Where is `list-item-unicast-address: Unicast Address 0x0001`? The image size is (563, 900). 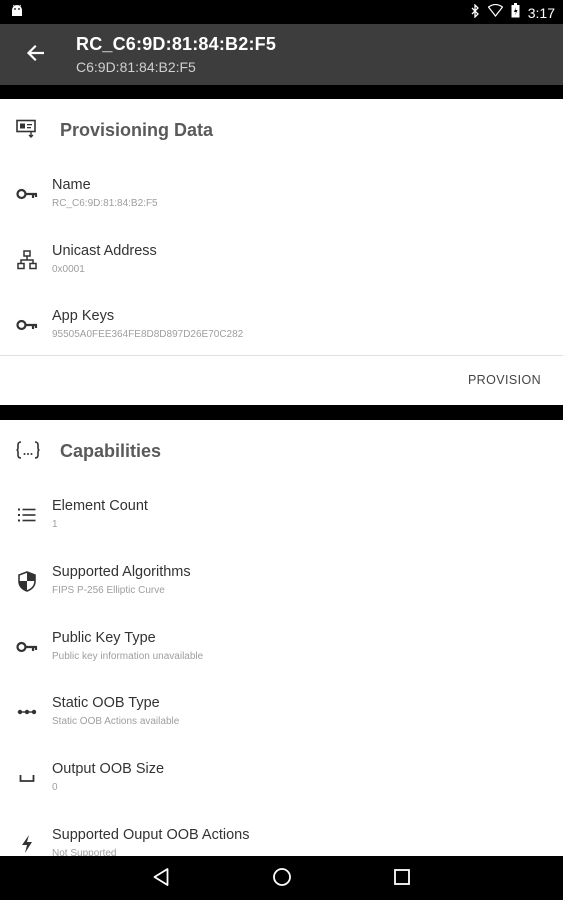
list-item-unicast-address: Unicast Address 0x0001 is located at coordinates (281, 265).